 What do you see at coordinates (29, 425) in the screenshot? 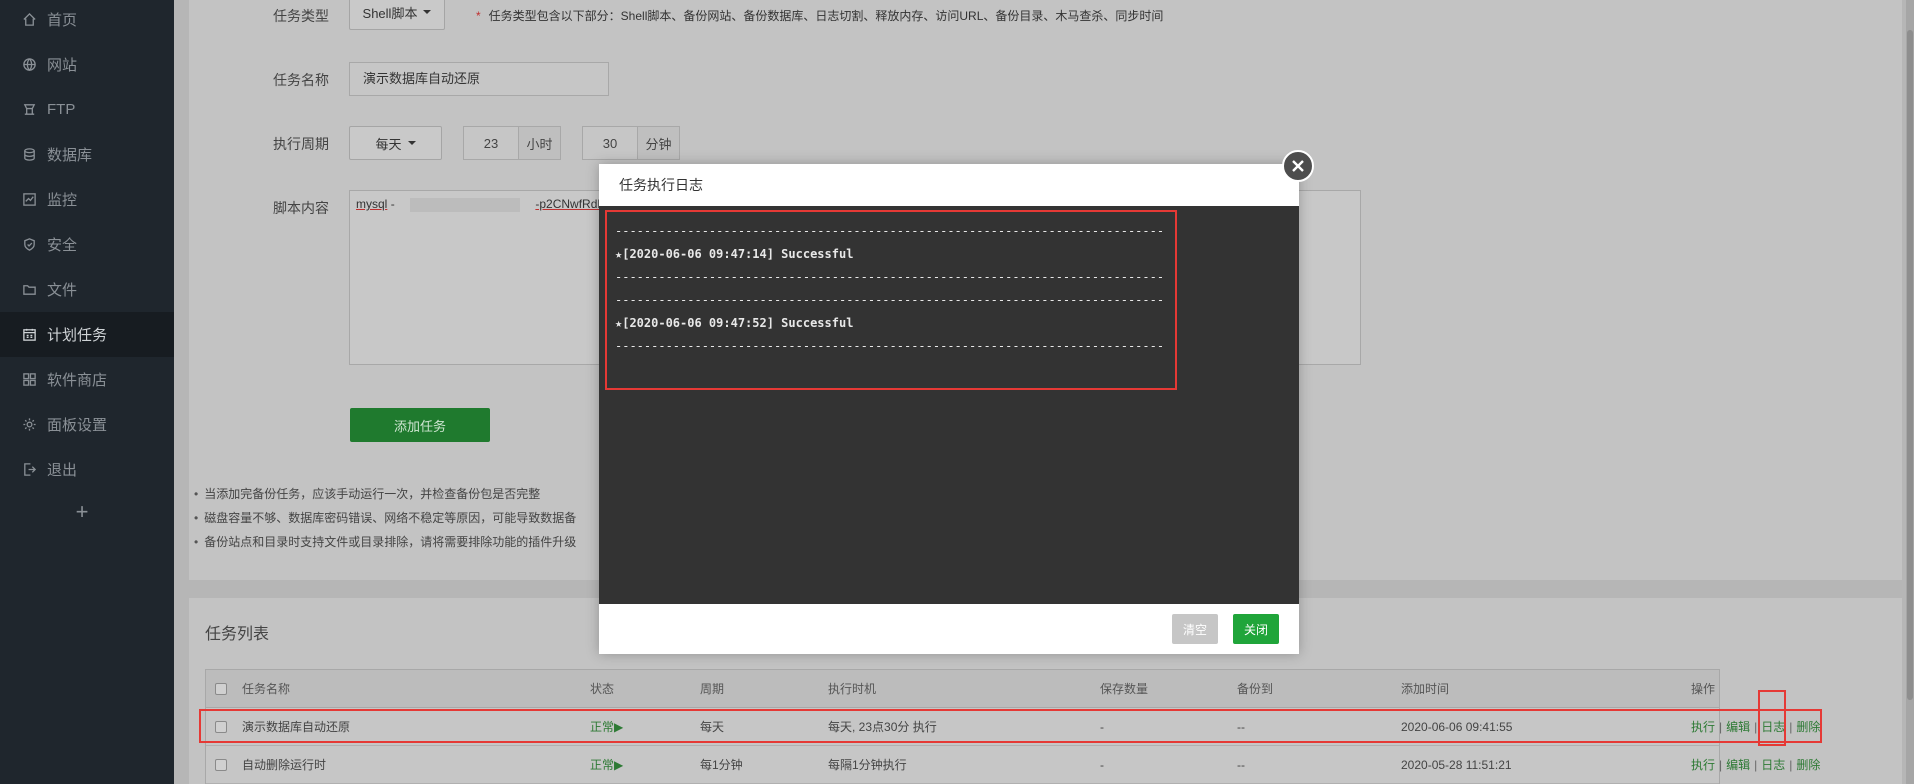
I see `gear-icon` at bounding box center [29, 425].